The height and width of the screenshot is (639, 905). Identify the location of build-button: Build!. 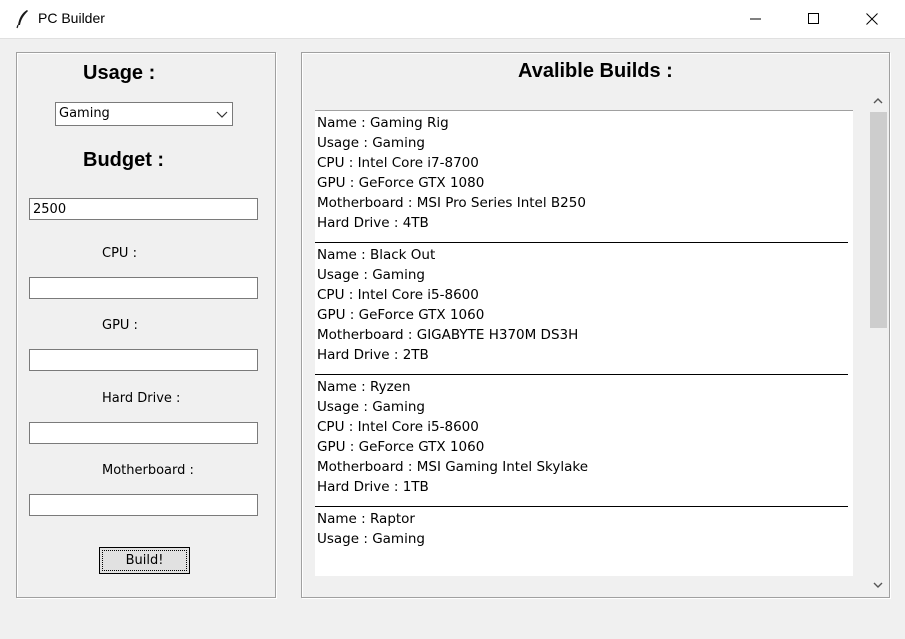
(144, 560).